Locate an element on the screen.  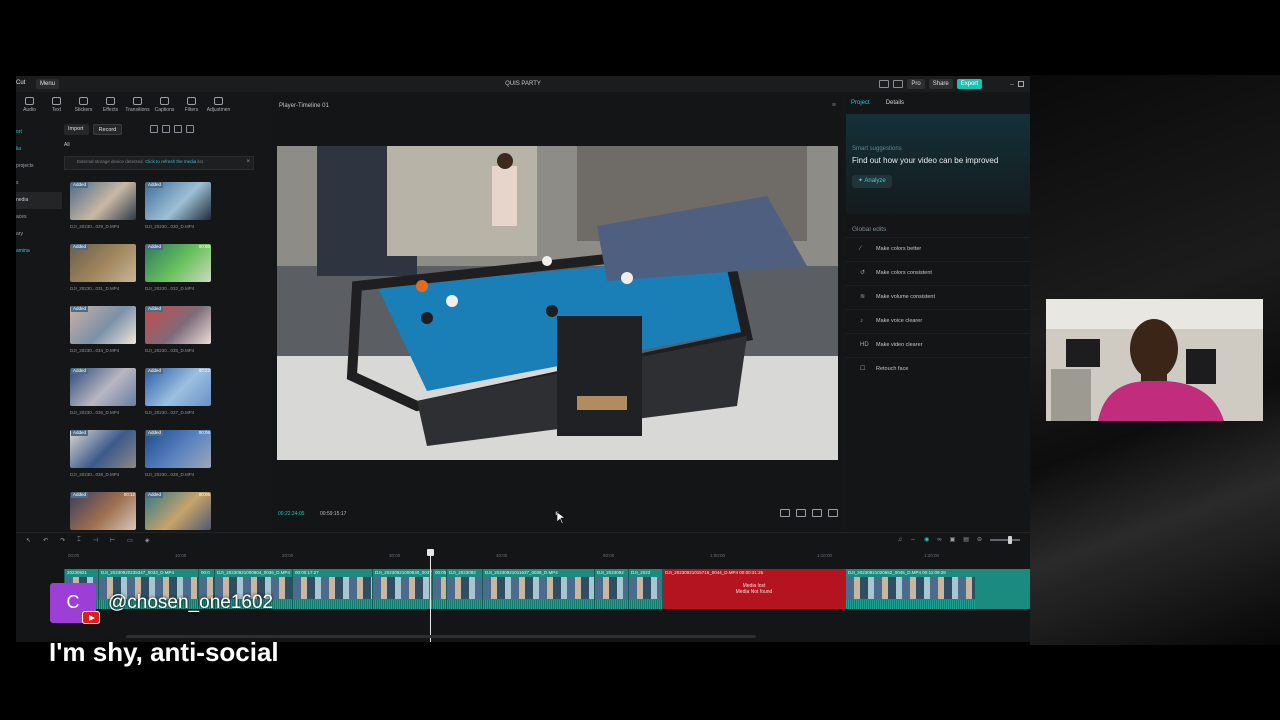
crop-icon is located at coordinates (801, 513).